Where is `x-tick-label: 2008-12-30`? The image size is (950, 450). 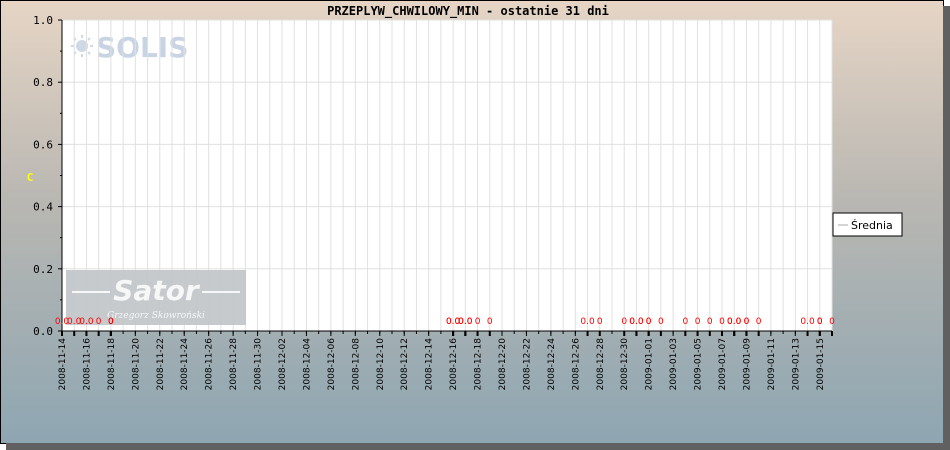 x-tick-label: 2008-12-30 is located at coordinates (625, 364).